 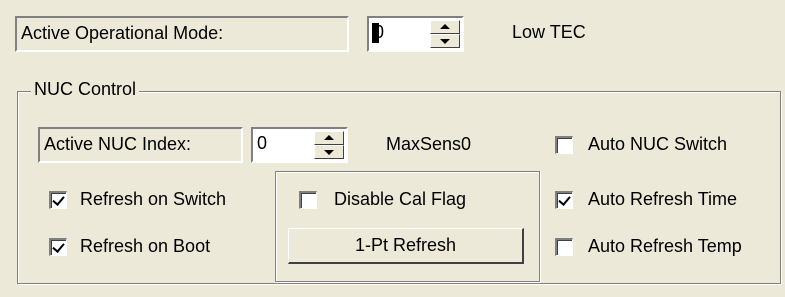 What do you see at coordinates (564, 145) in the screenshot?
I see `auto-nuc-switch-checkbox` at bounding box center [564, 145].